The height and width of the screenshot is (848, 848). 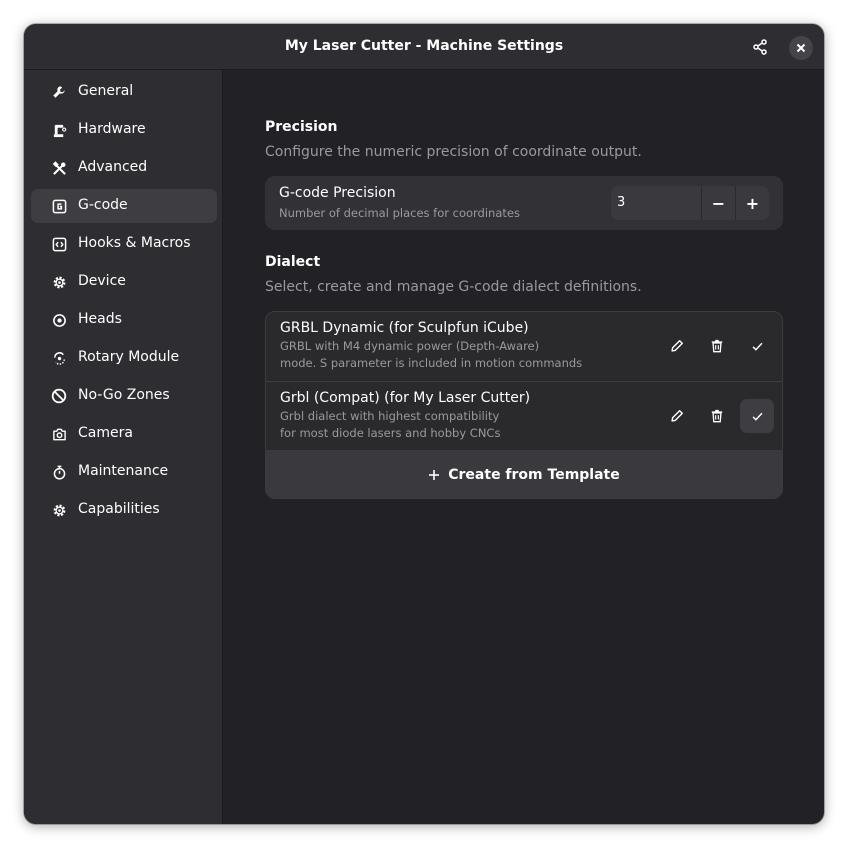 I want to click on share-icon, so click(x=760, y=47).